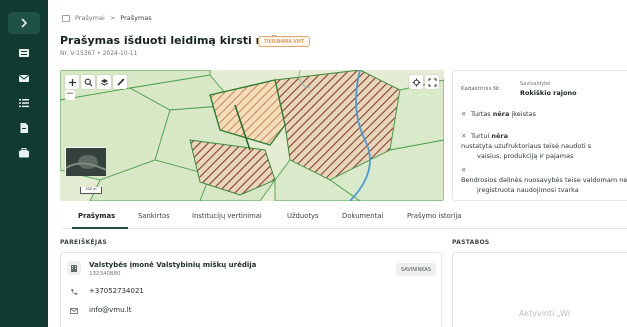 This screenshot has width=627, height=327. I want to click on sidebar-item-archive, so click(24, 153).